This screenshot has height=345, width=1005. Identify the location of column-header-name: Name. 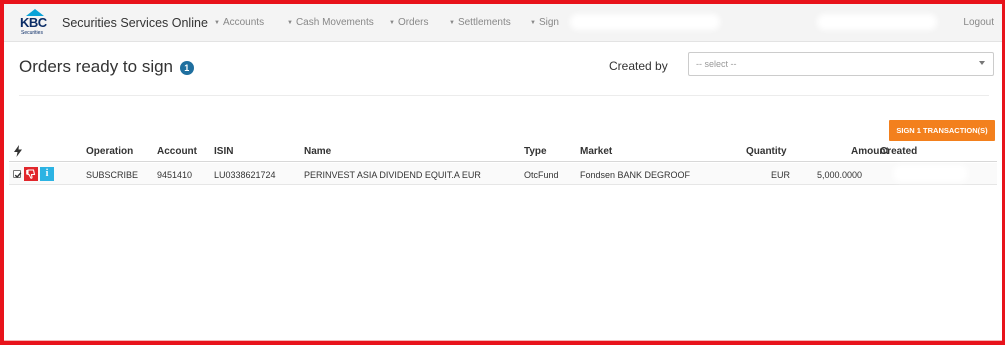
(317, 151).